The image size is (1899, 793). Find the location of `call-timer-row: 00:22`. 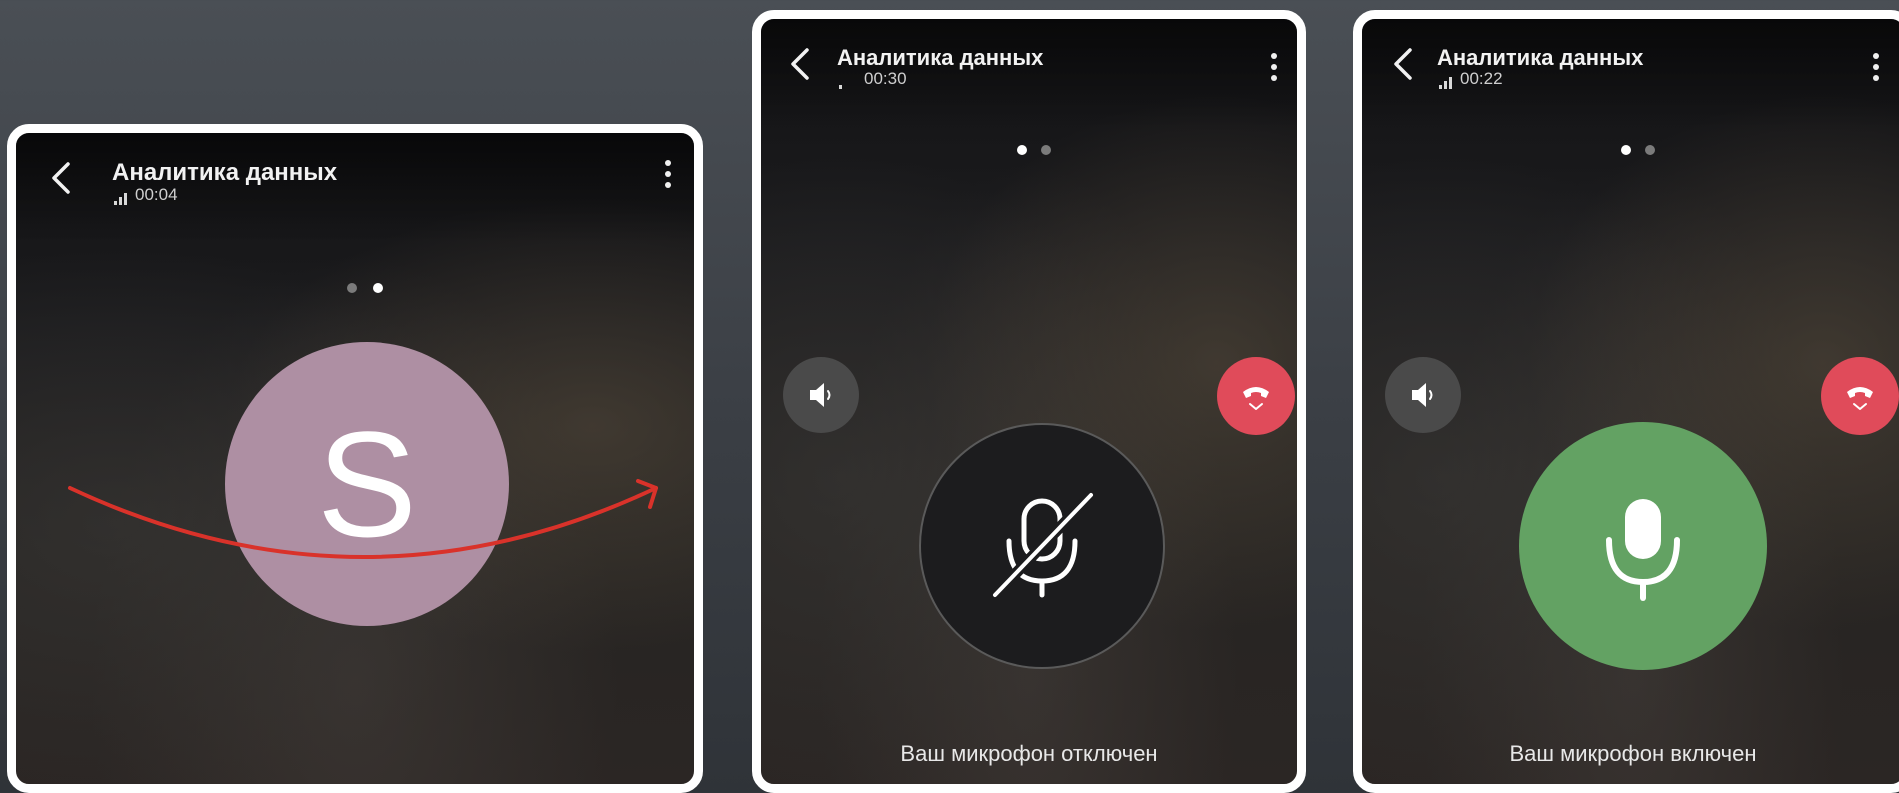

call-timer-row: 00:22 is located at coordinates (1471, 79).